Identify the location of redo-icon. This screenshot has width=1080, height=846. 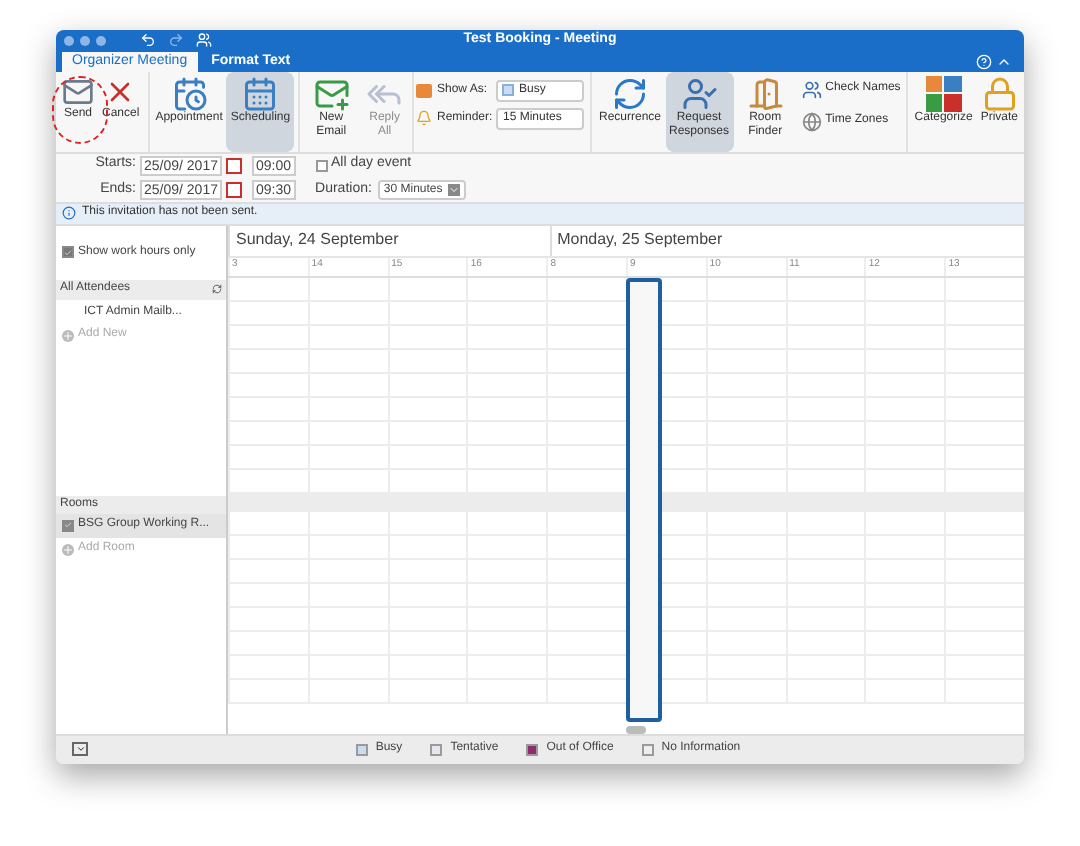
(176, 40).